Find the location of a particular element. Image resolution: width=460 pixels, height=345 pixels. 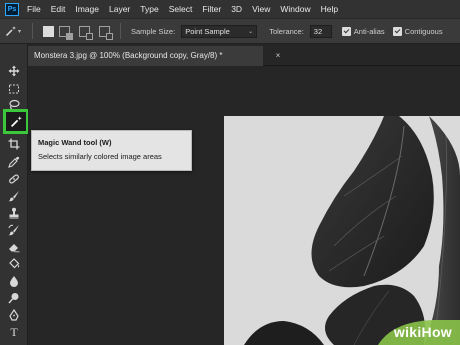

pen-tool is located at coordinates (14, 315).